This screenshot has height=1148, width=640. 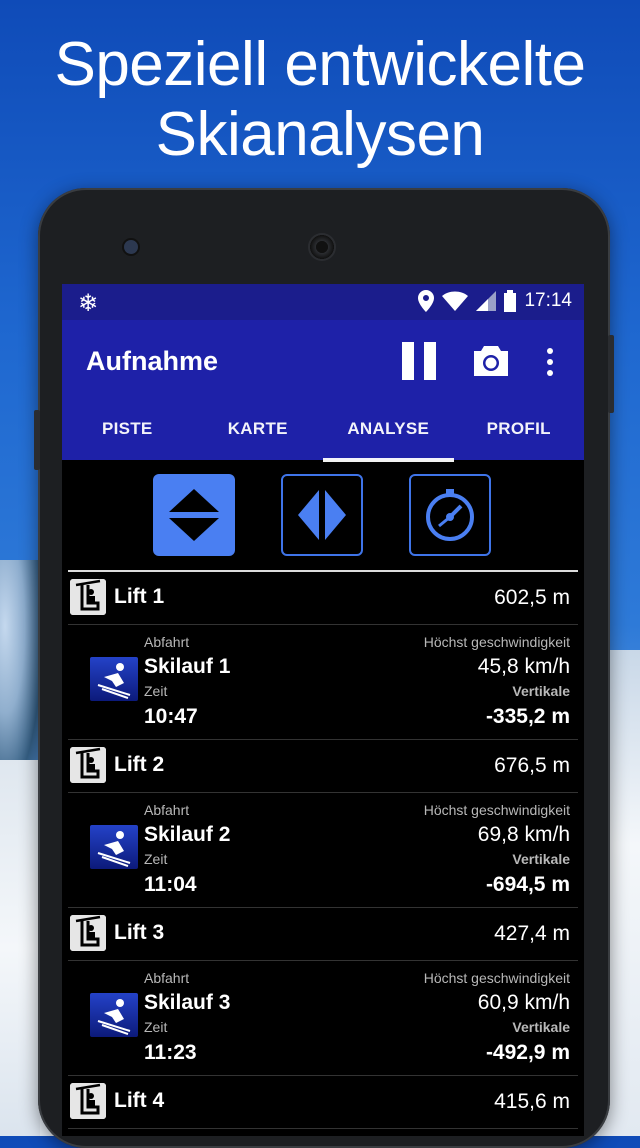 What do you see at coordinates (187, 834) in the screenshot?
I see `run-name: Skilauf 2` at bounding box center [187, 834].